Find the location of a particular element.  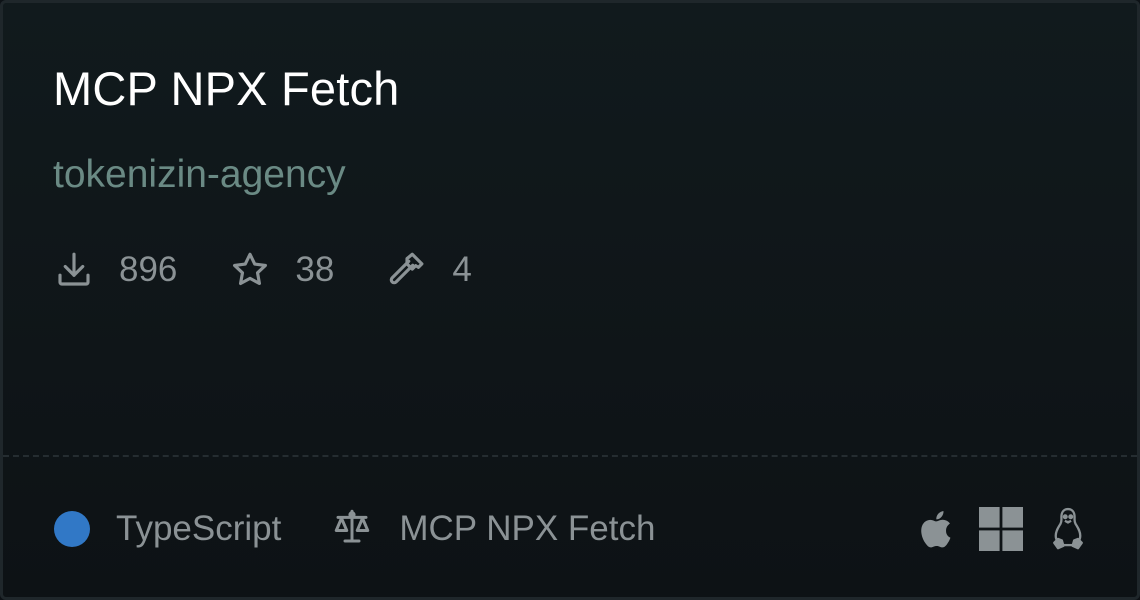

stats-row: 896 38 4 is located at coordinates (288, 270).